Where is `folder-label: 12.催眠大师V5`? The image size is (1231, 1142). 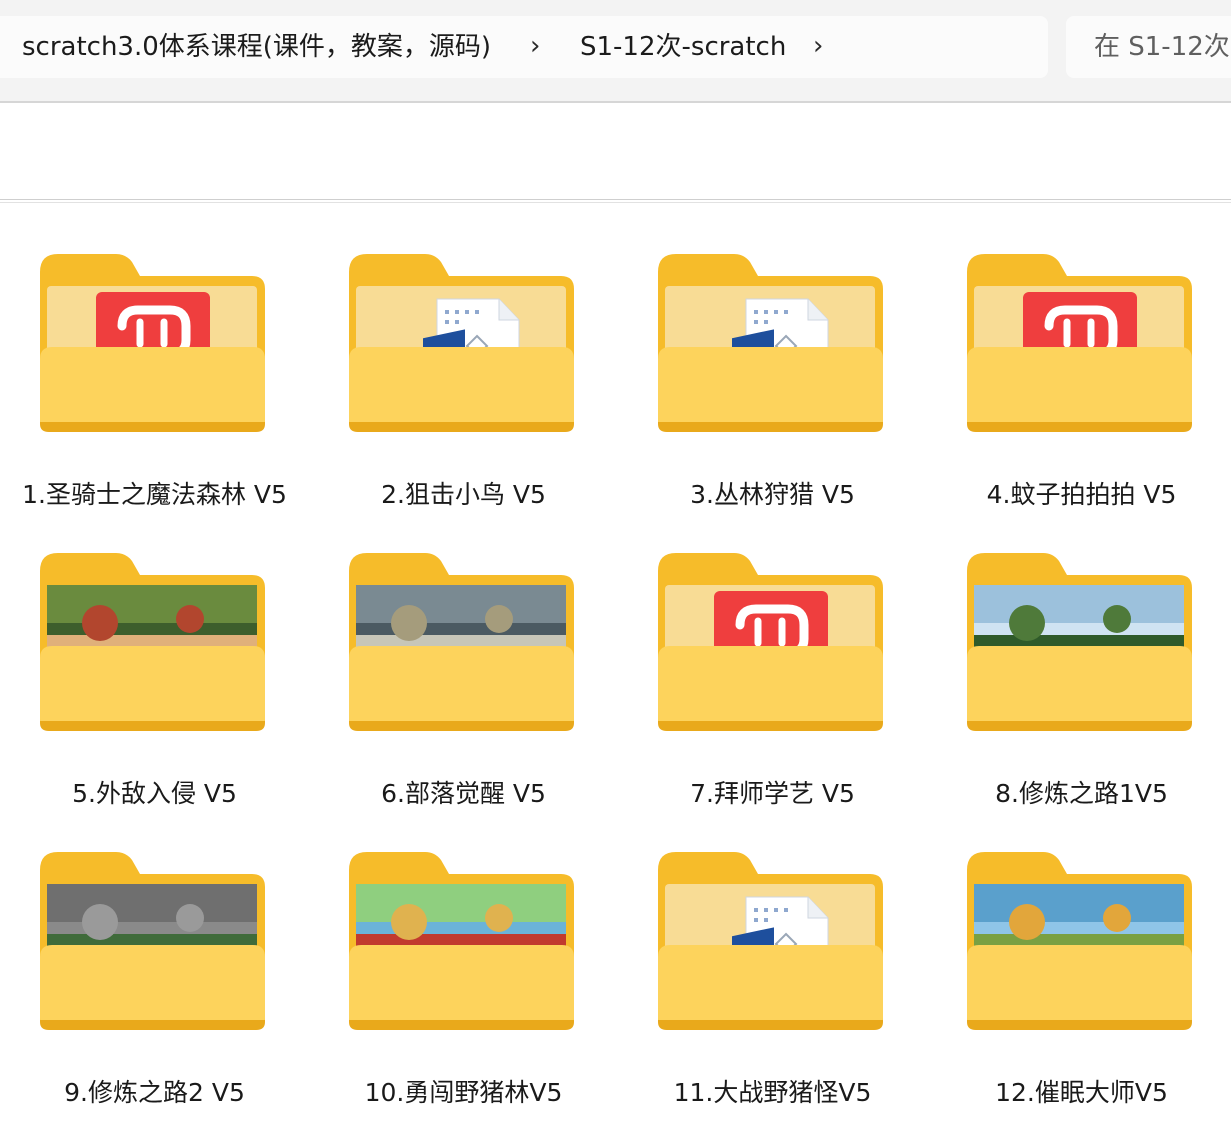 folder-label: 12.催眠大师V5 is located at coordinates (1081, 1092).